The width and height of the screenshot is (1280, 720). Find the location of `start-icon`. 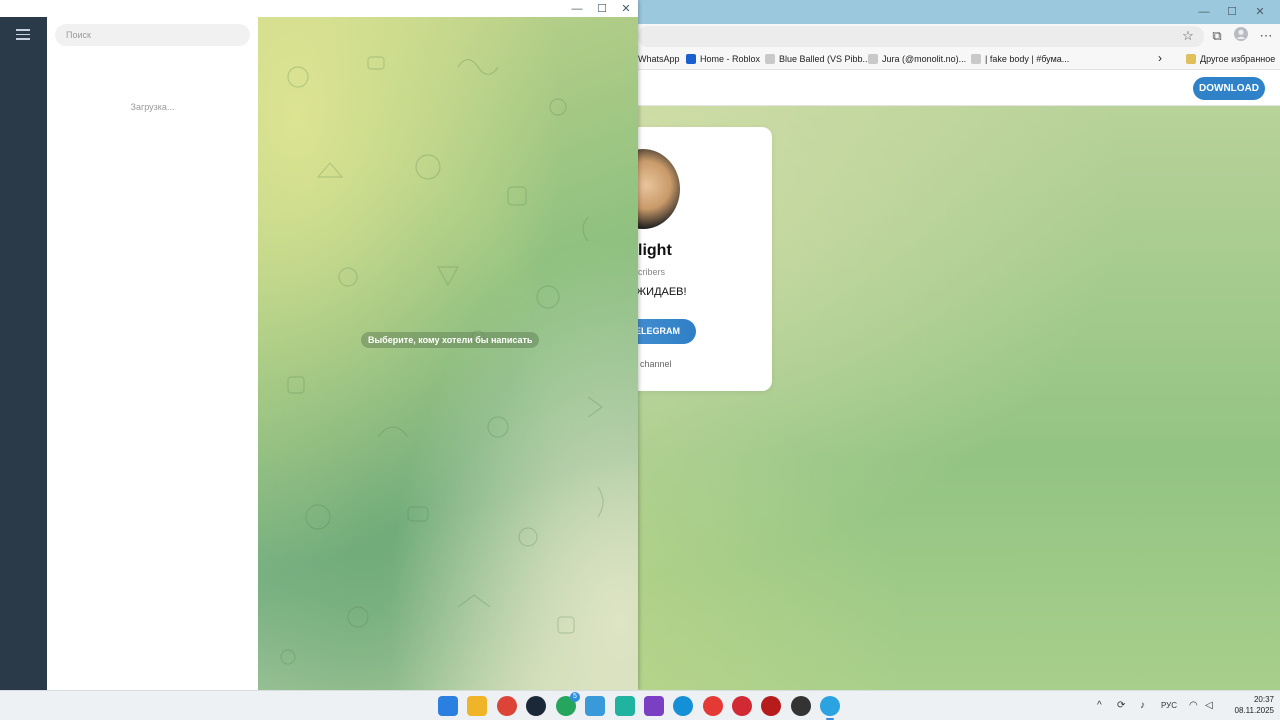

start-icon is located at coordinates (448, 706).